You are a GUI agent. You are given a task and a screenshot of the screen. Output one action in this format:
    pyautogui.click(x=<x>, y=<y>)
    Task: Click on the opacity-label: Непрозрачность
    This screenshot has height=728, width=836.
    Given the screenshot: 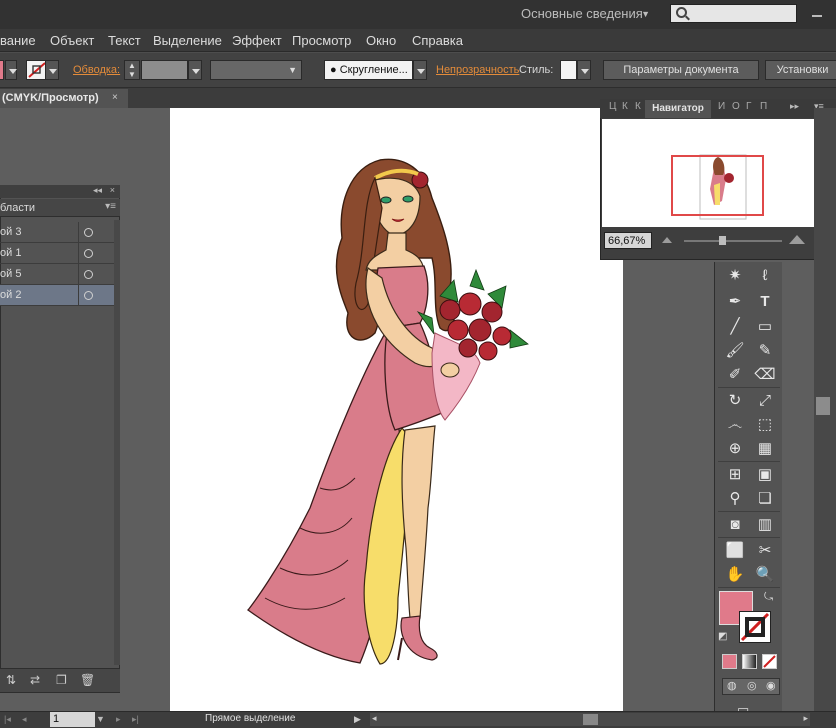 What is the action you would take?
    pyautogui.click(x=477, y=70)
    